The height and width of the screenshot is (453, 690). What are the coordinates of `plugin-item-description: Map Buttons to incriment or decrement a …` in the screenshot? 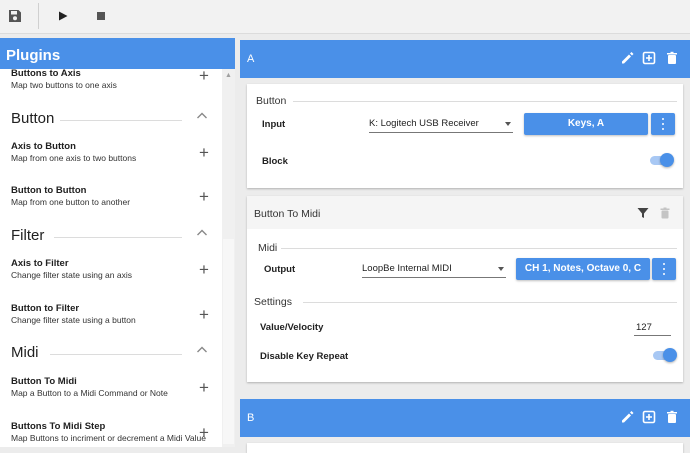 It's located at (108, 438).